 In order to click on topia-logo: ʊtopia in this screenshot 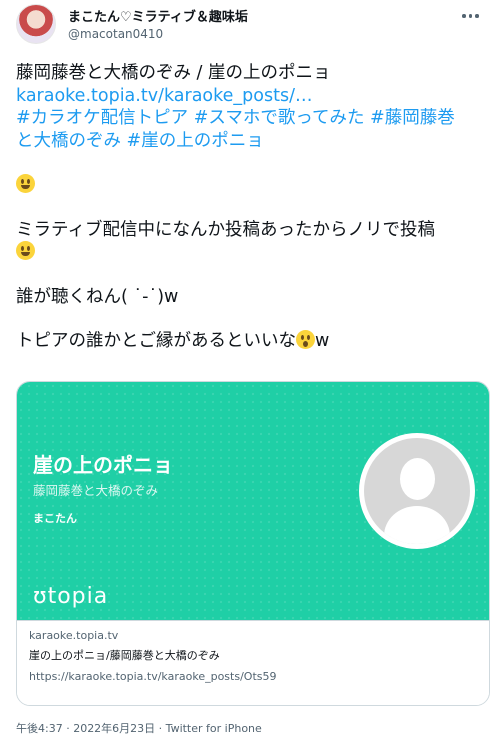, I will do `click(71, 596)`.